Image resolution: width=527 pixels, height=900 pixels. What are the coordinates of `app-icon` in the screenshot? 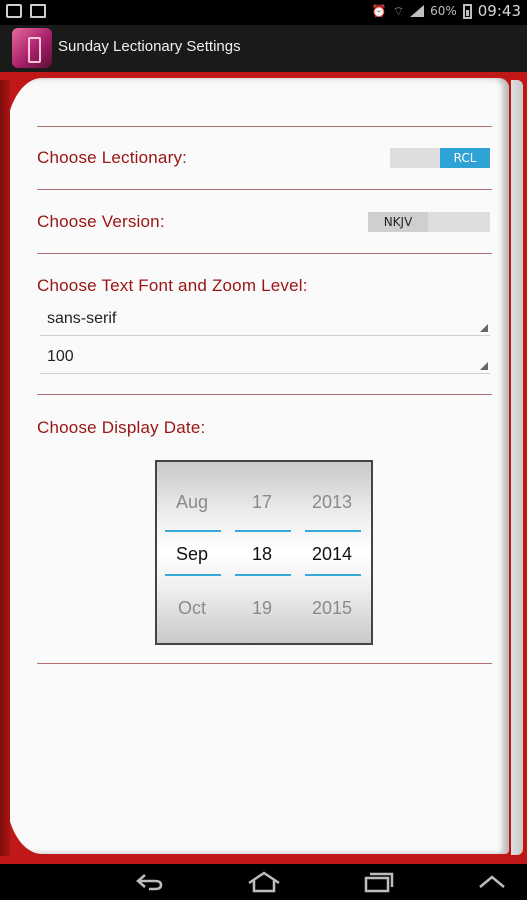 It's located at (32, 48).